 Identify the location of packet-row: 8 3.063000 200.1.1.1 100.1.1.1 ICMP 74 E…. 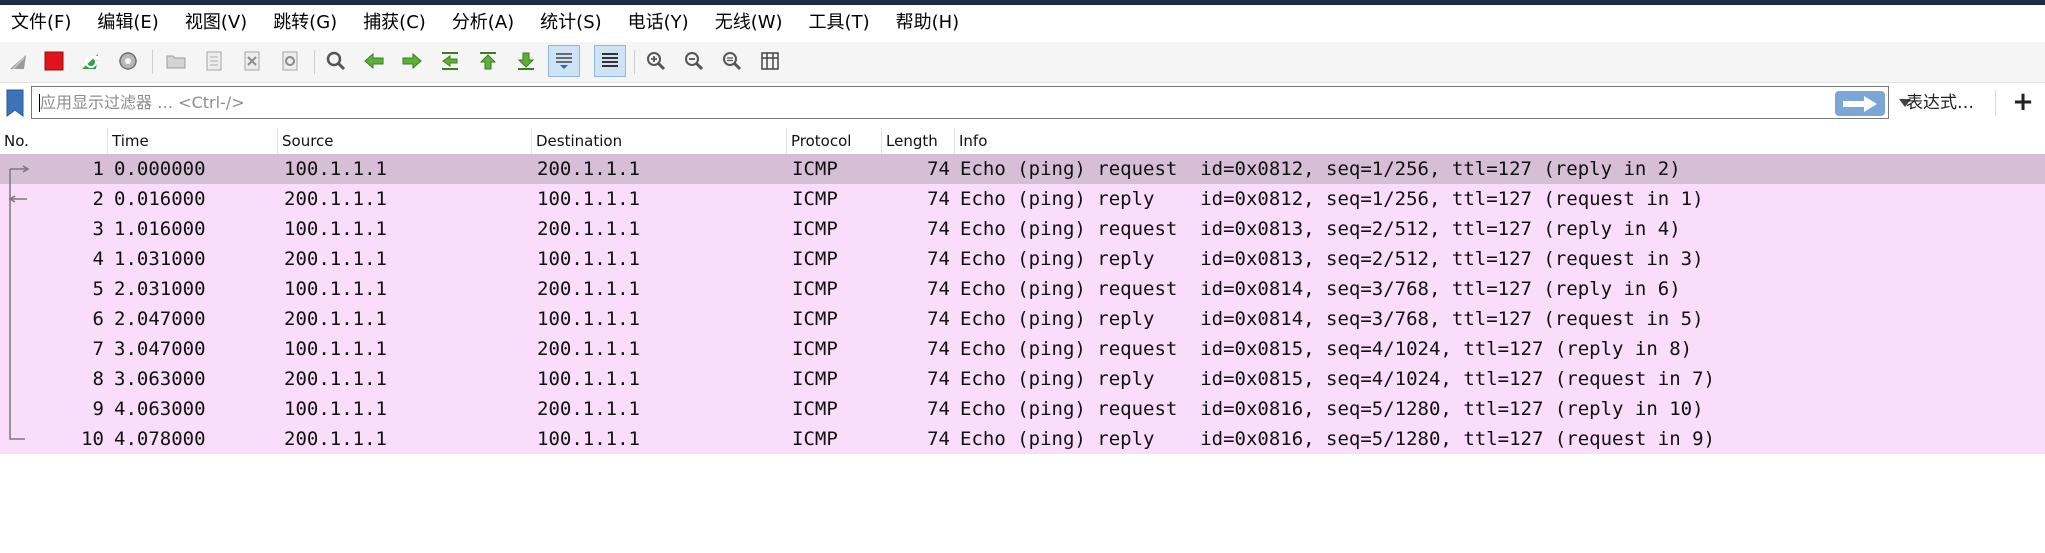
(1022, 379).